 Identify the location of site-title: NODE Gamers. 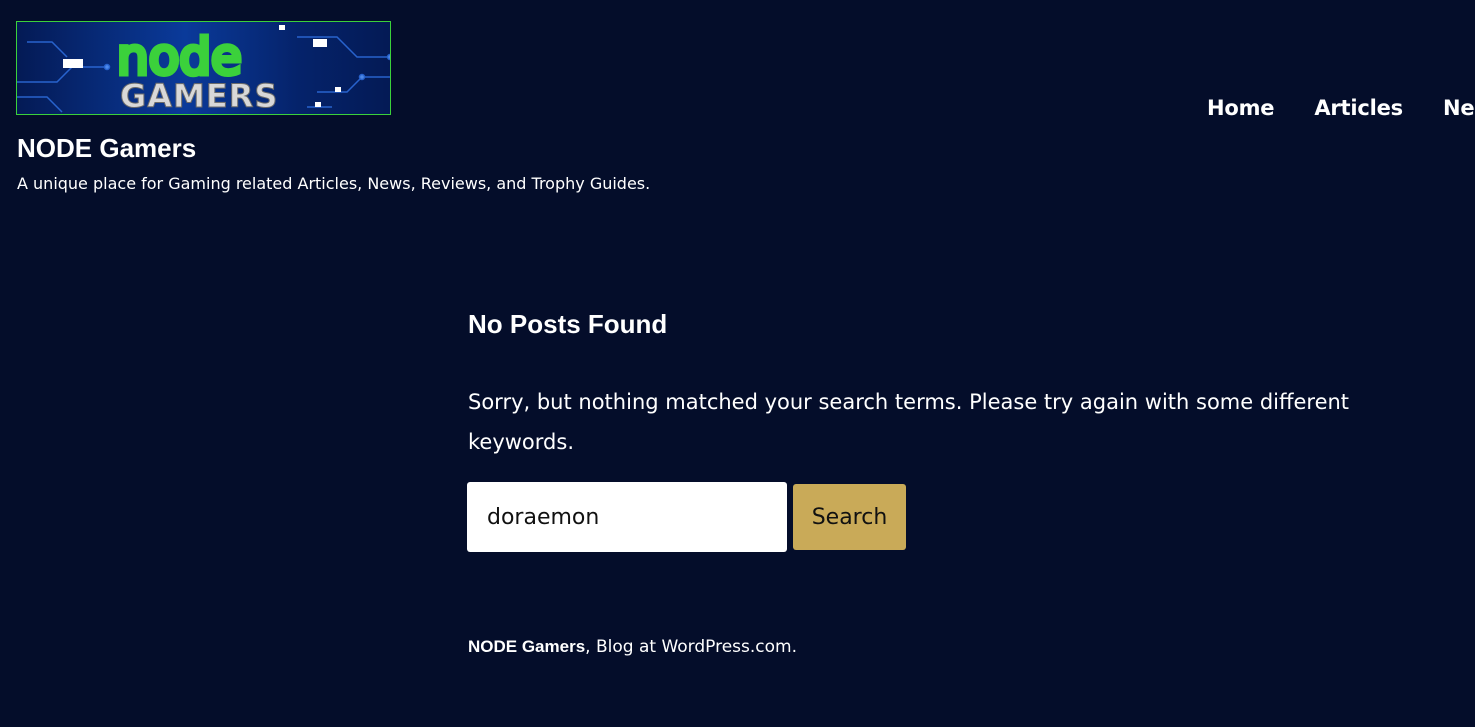
(106, 148).